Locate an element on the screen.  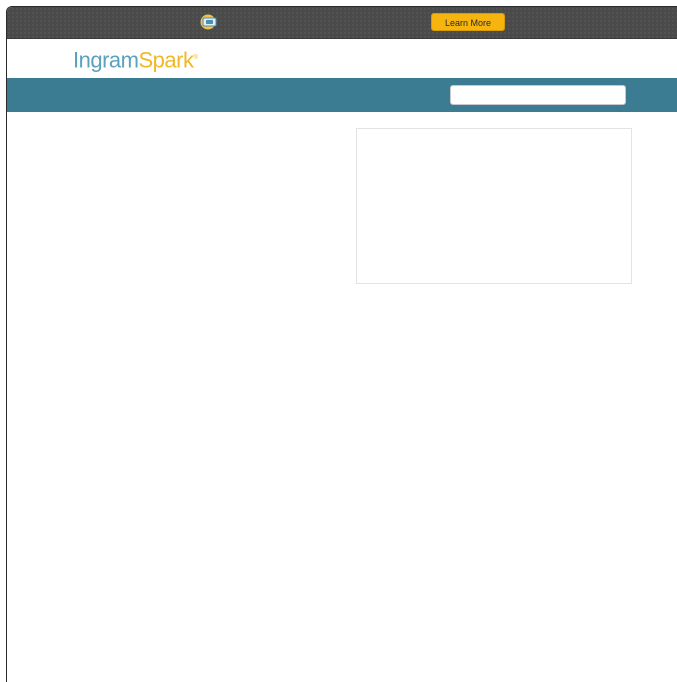
learn-more-button: Learn More is located at coordinates (468, 22).